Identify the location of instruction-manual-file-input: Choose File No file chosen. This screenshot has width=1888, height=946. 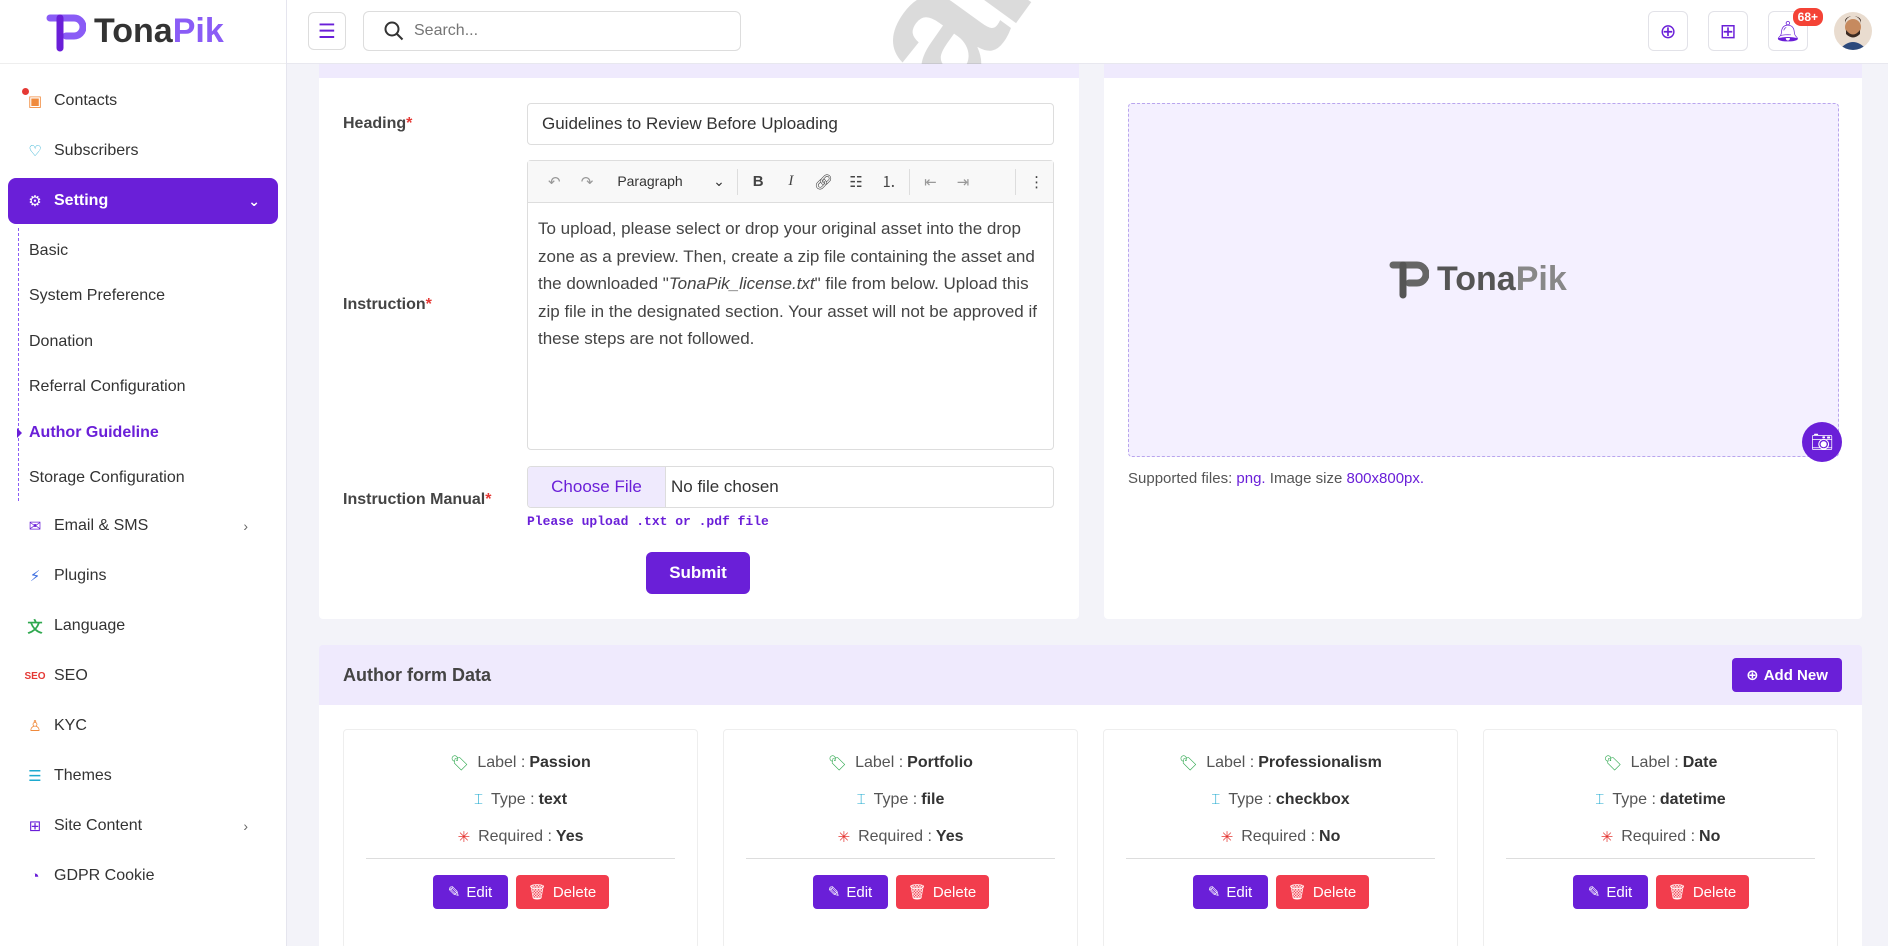
(790, 487).